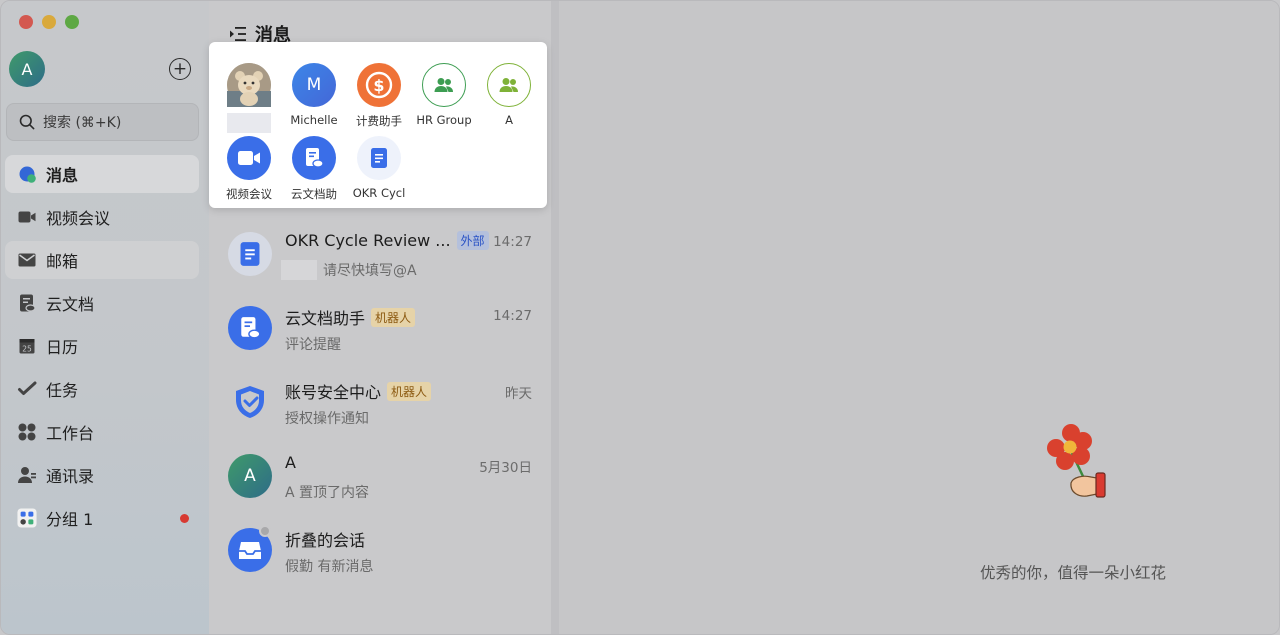 The width and height of the screenshot is (1280, 635). Describe the element at coordinates (62, 390) in the screenshot. I see `sidebar-item-label: 任务` at that location.